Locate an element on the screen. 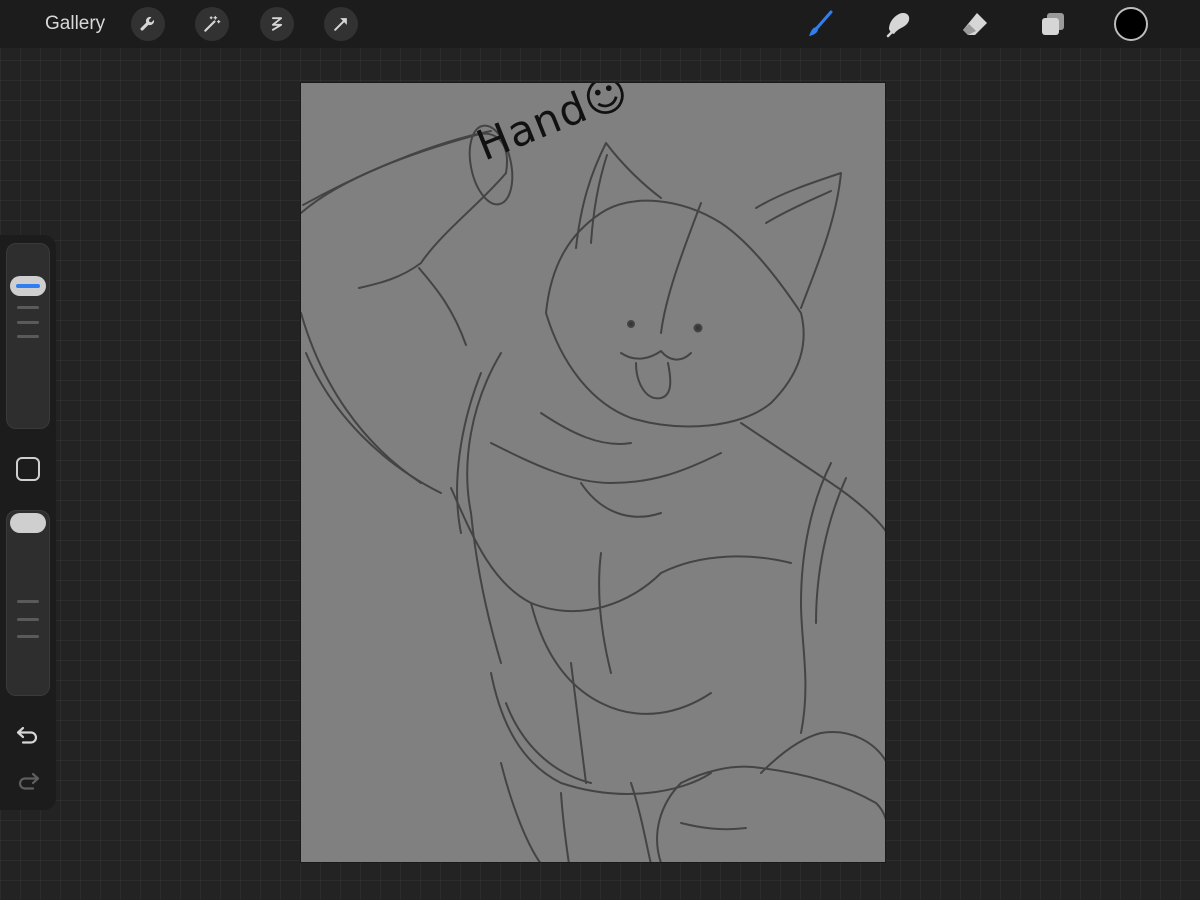 The width and height of the screenshot is (1200, 900). adjustments-button is located at coordinates (212, 24).